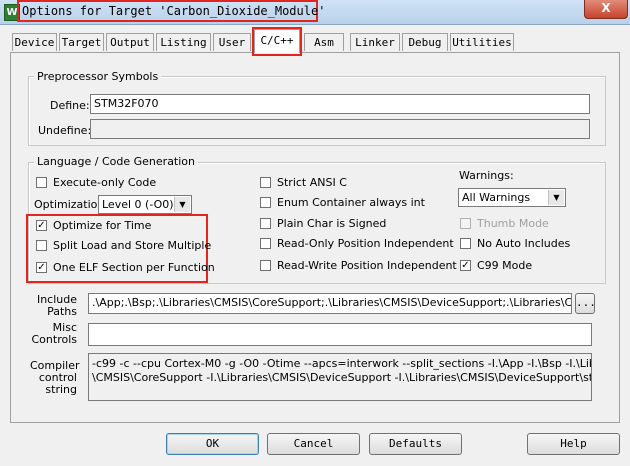  I want to click on help-button: Help, so click(573, 444).